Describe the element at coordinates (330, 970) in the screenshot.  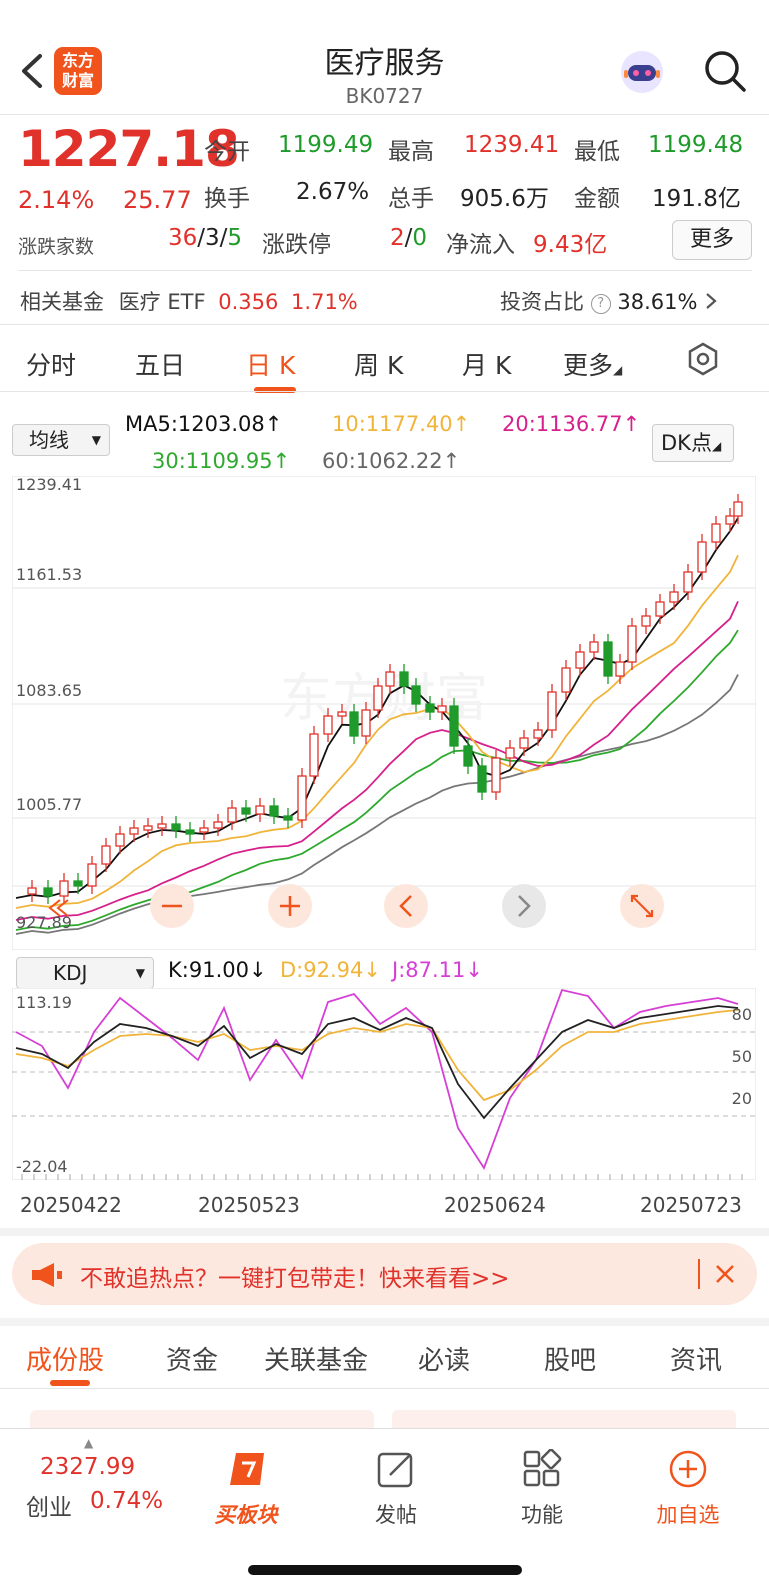
I see `kdj-d-value: D:92.94↓` at that location.